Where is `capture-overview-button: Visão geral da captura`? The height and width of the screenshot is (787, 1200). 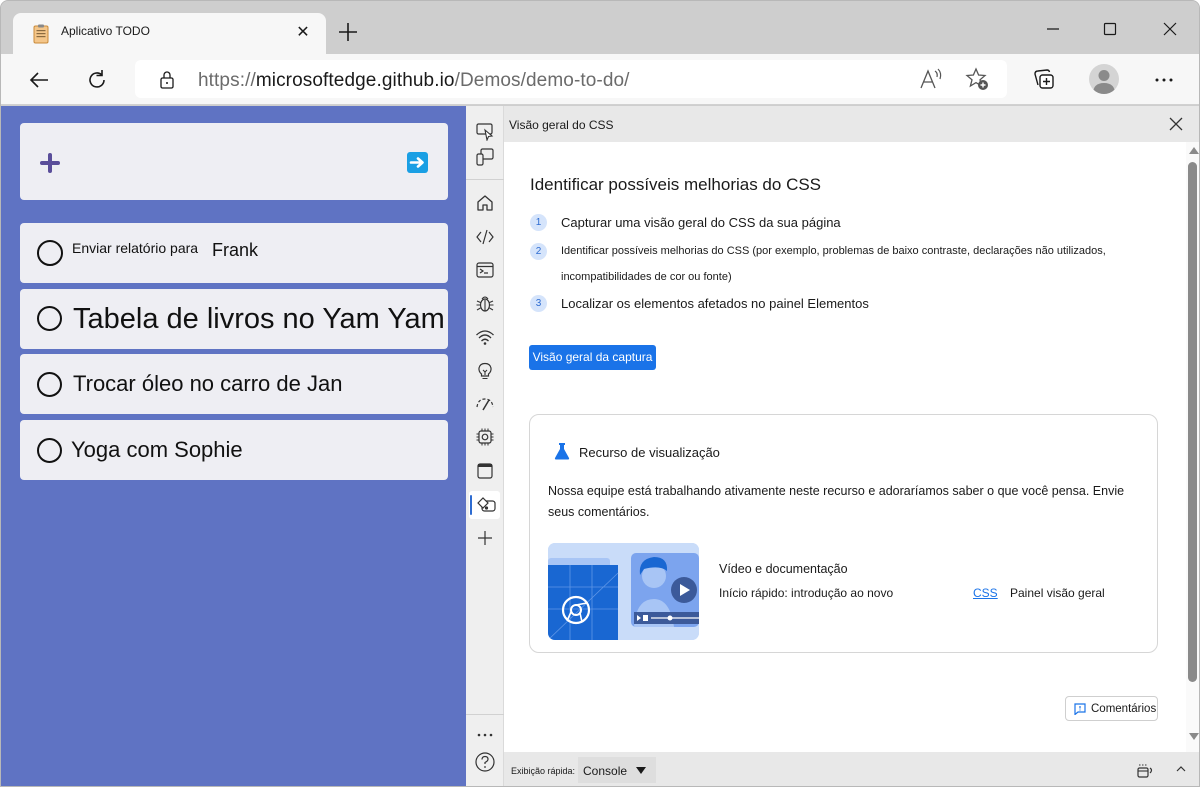 capture-overview-button: Visão geral da captura is located at coordinates (592, 357).